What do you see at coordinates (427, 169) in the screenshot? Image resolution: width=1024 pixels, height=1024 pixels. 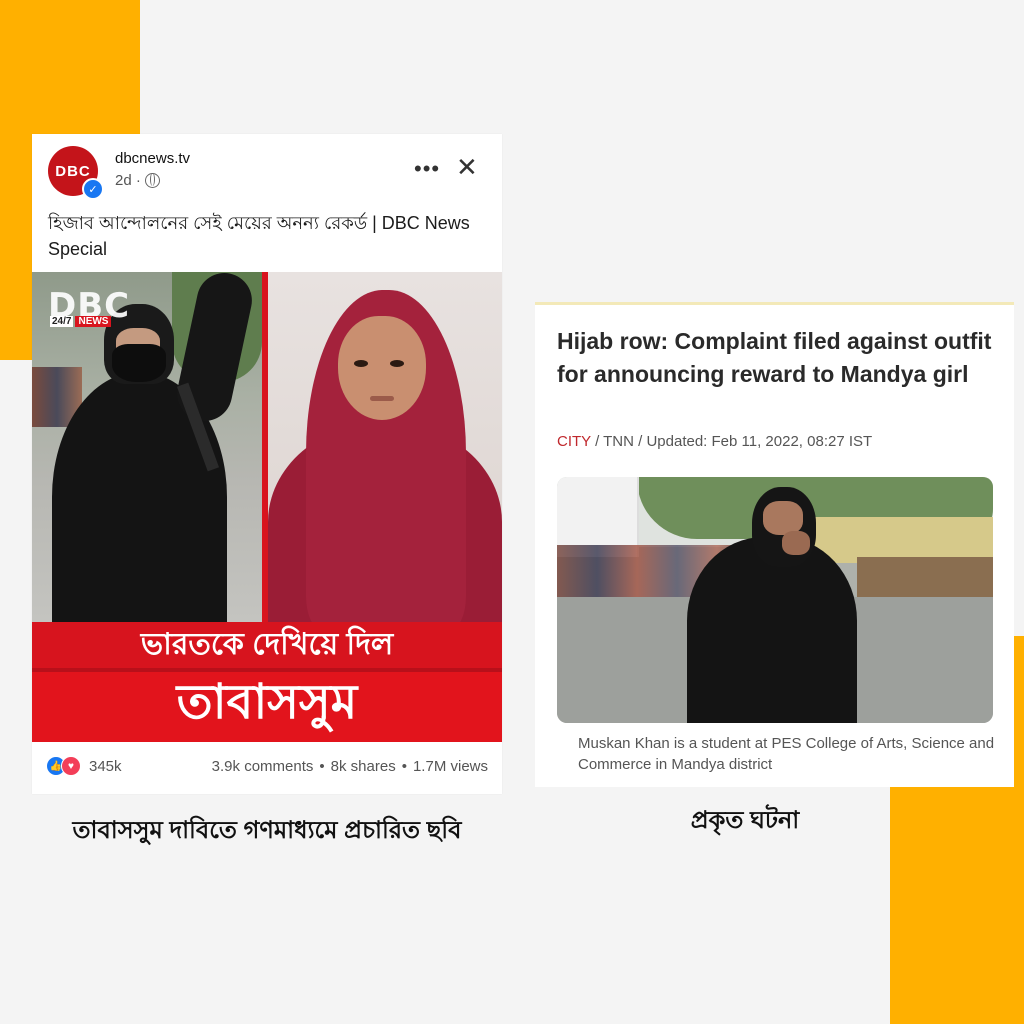 I see `more-options-icon: •••` at bounding box center [427, 169].